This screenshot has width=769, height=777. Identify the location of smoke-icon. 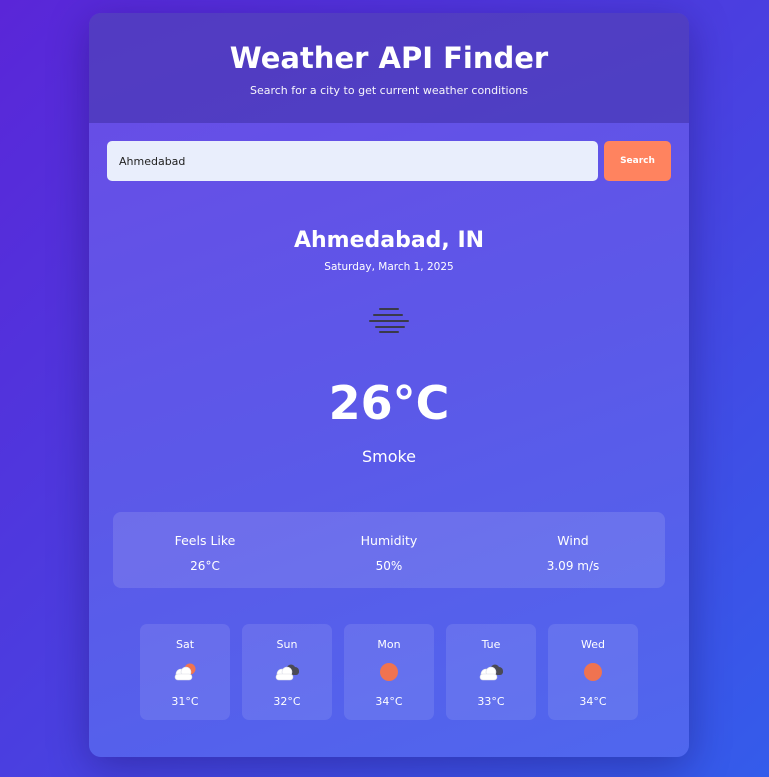
(389, 320).